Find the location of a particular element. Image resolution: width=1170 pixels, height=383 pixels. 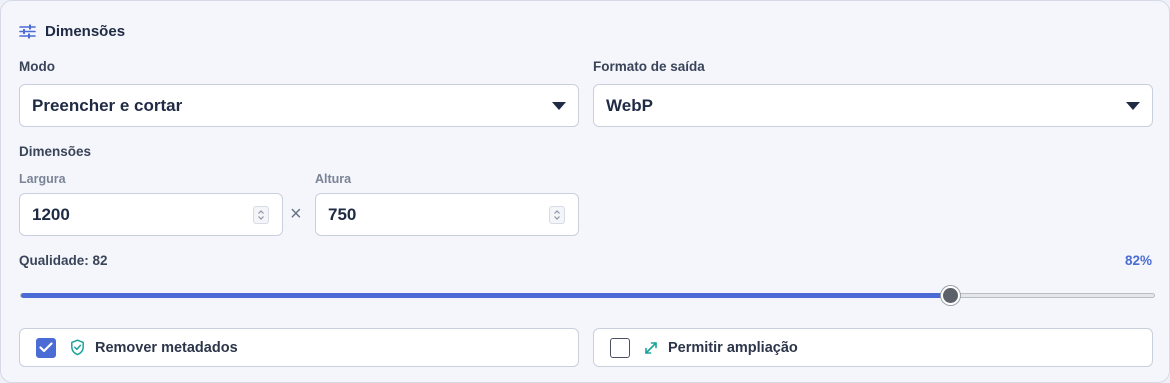

quality-slider is located at coordinates (587, 295).